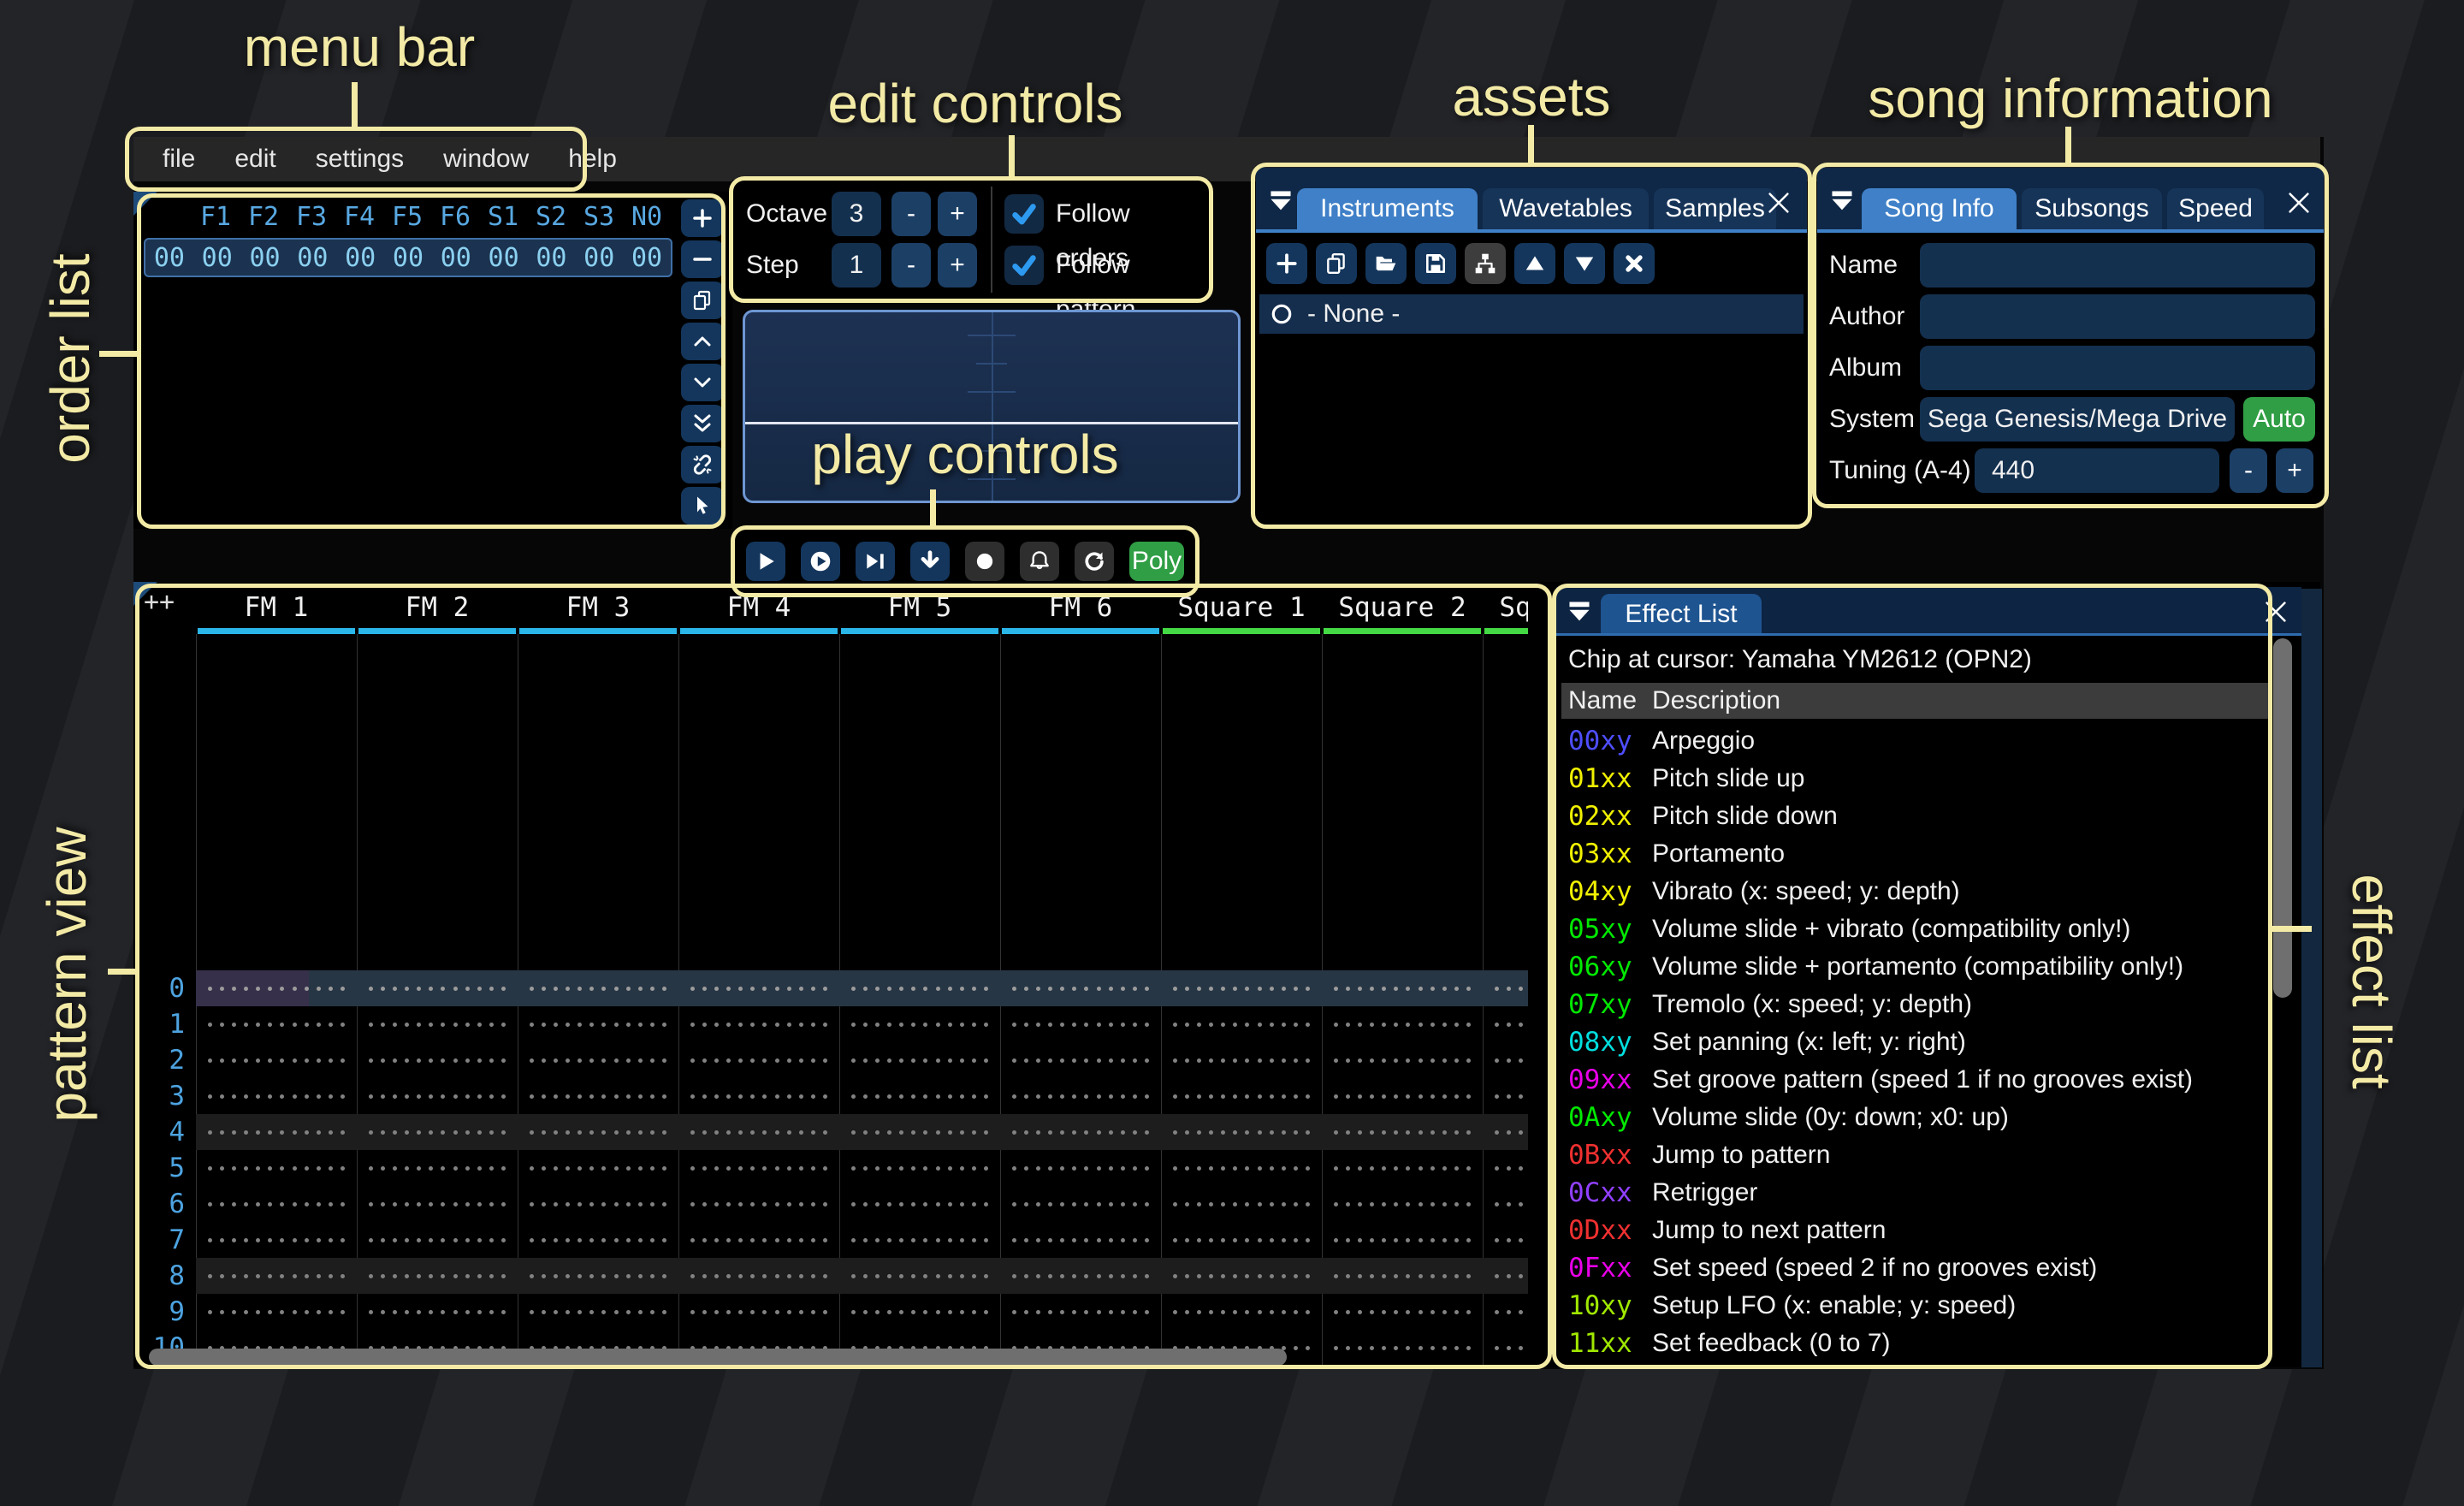 Image resolution: width=2464 pixels, height=1506 pixels. Describe the element at coordinates (1402, 607) in the screenshot. I see `channel-header-square-2: Square 2` at that location.